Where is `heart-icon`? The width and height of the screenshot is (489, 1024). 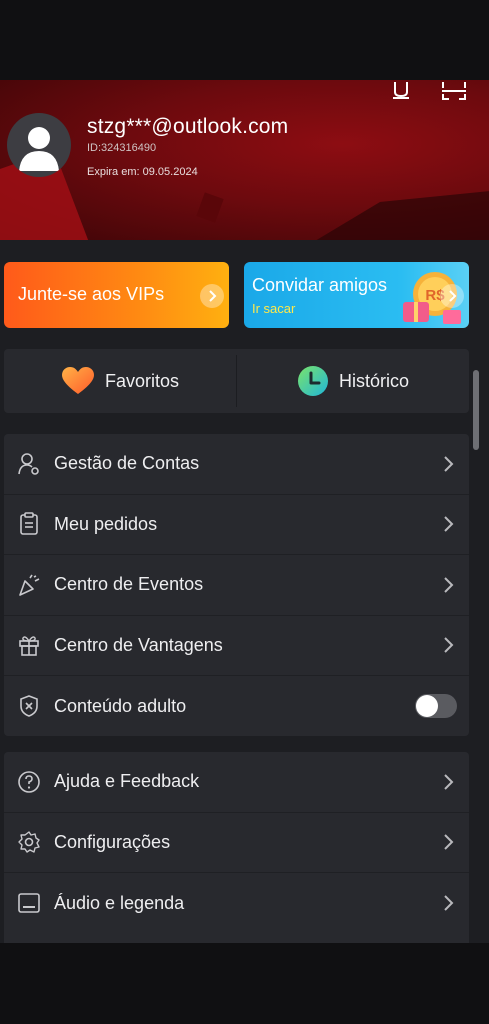 heart-icon is located at coordinates (77, 380).